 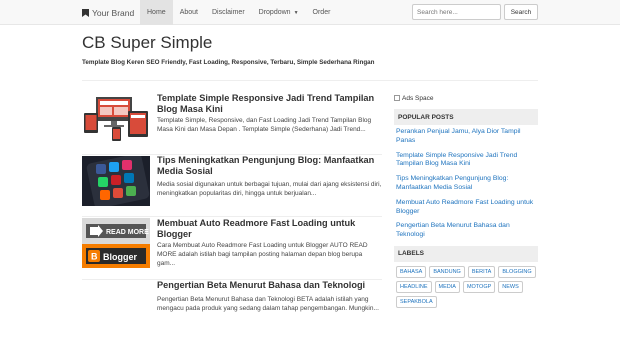 What do you see at coordinates (481, 271) in the screenshot?
I see `label-tag: BERITA` at bounding box center [481, 271].